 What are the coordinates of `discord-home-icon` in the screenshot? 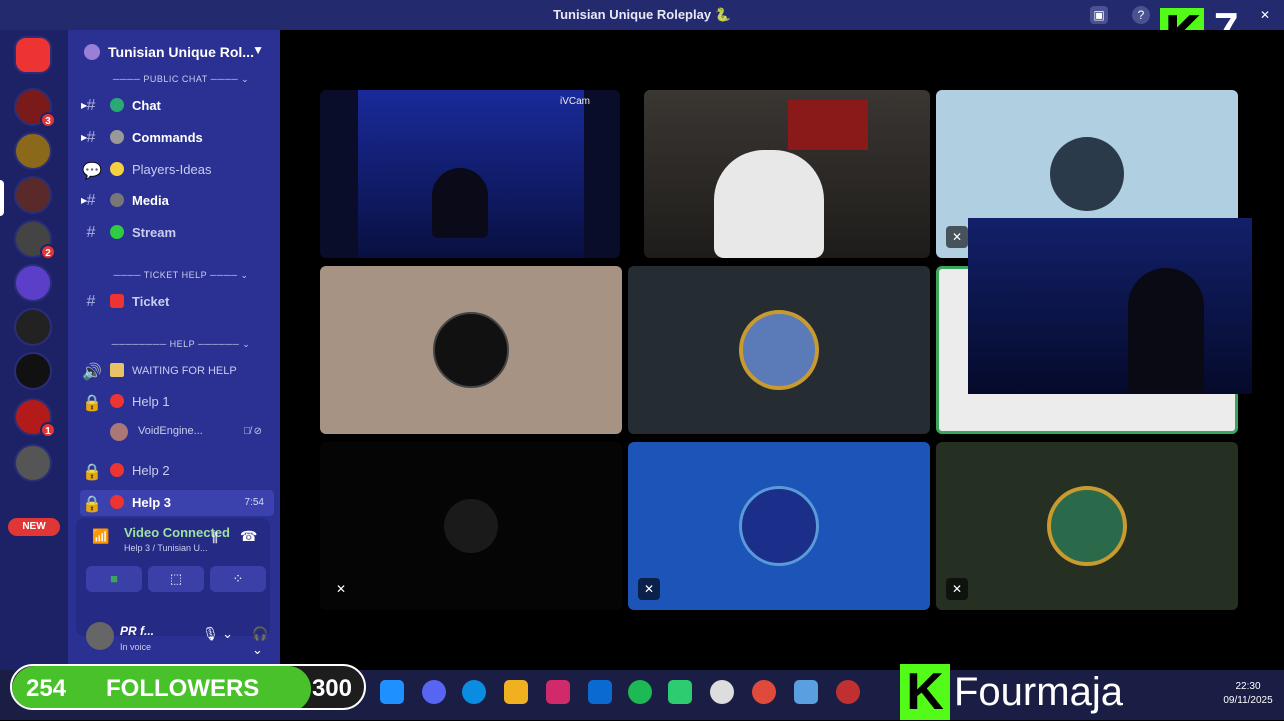 It's located at (33, 55).